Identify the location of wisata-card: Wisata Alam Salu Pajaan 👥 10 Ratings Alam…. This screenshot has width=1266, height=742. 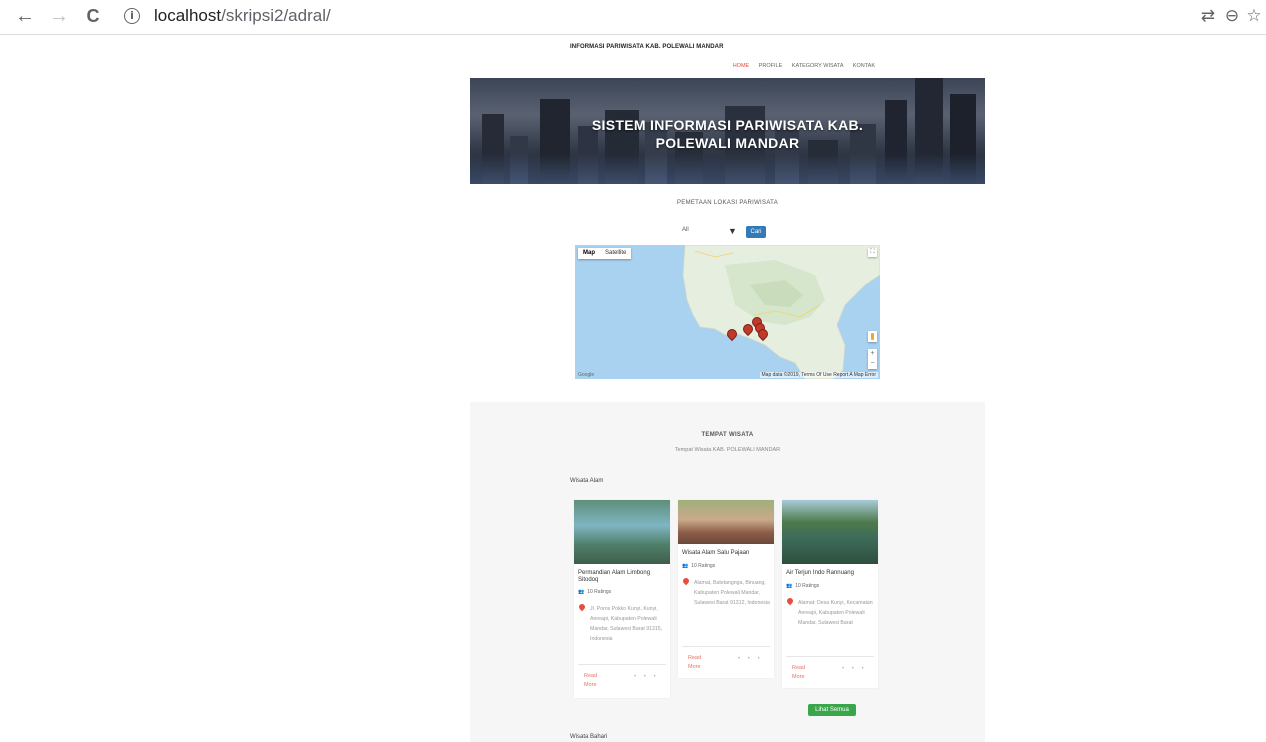
(726, 589).